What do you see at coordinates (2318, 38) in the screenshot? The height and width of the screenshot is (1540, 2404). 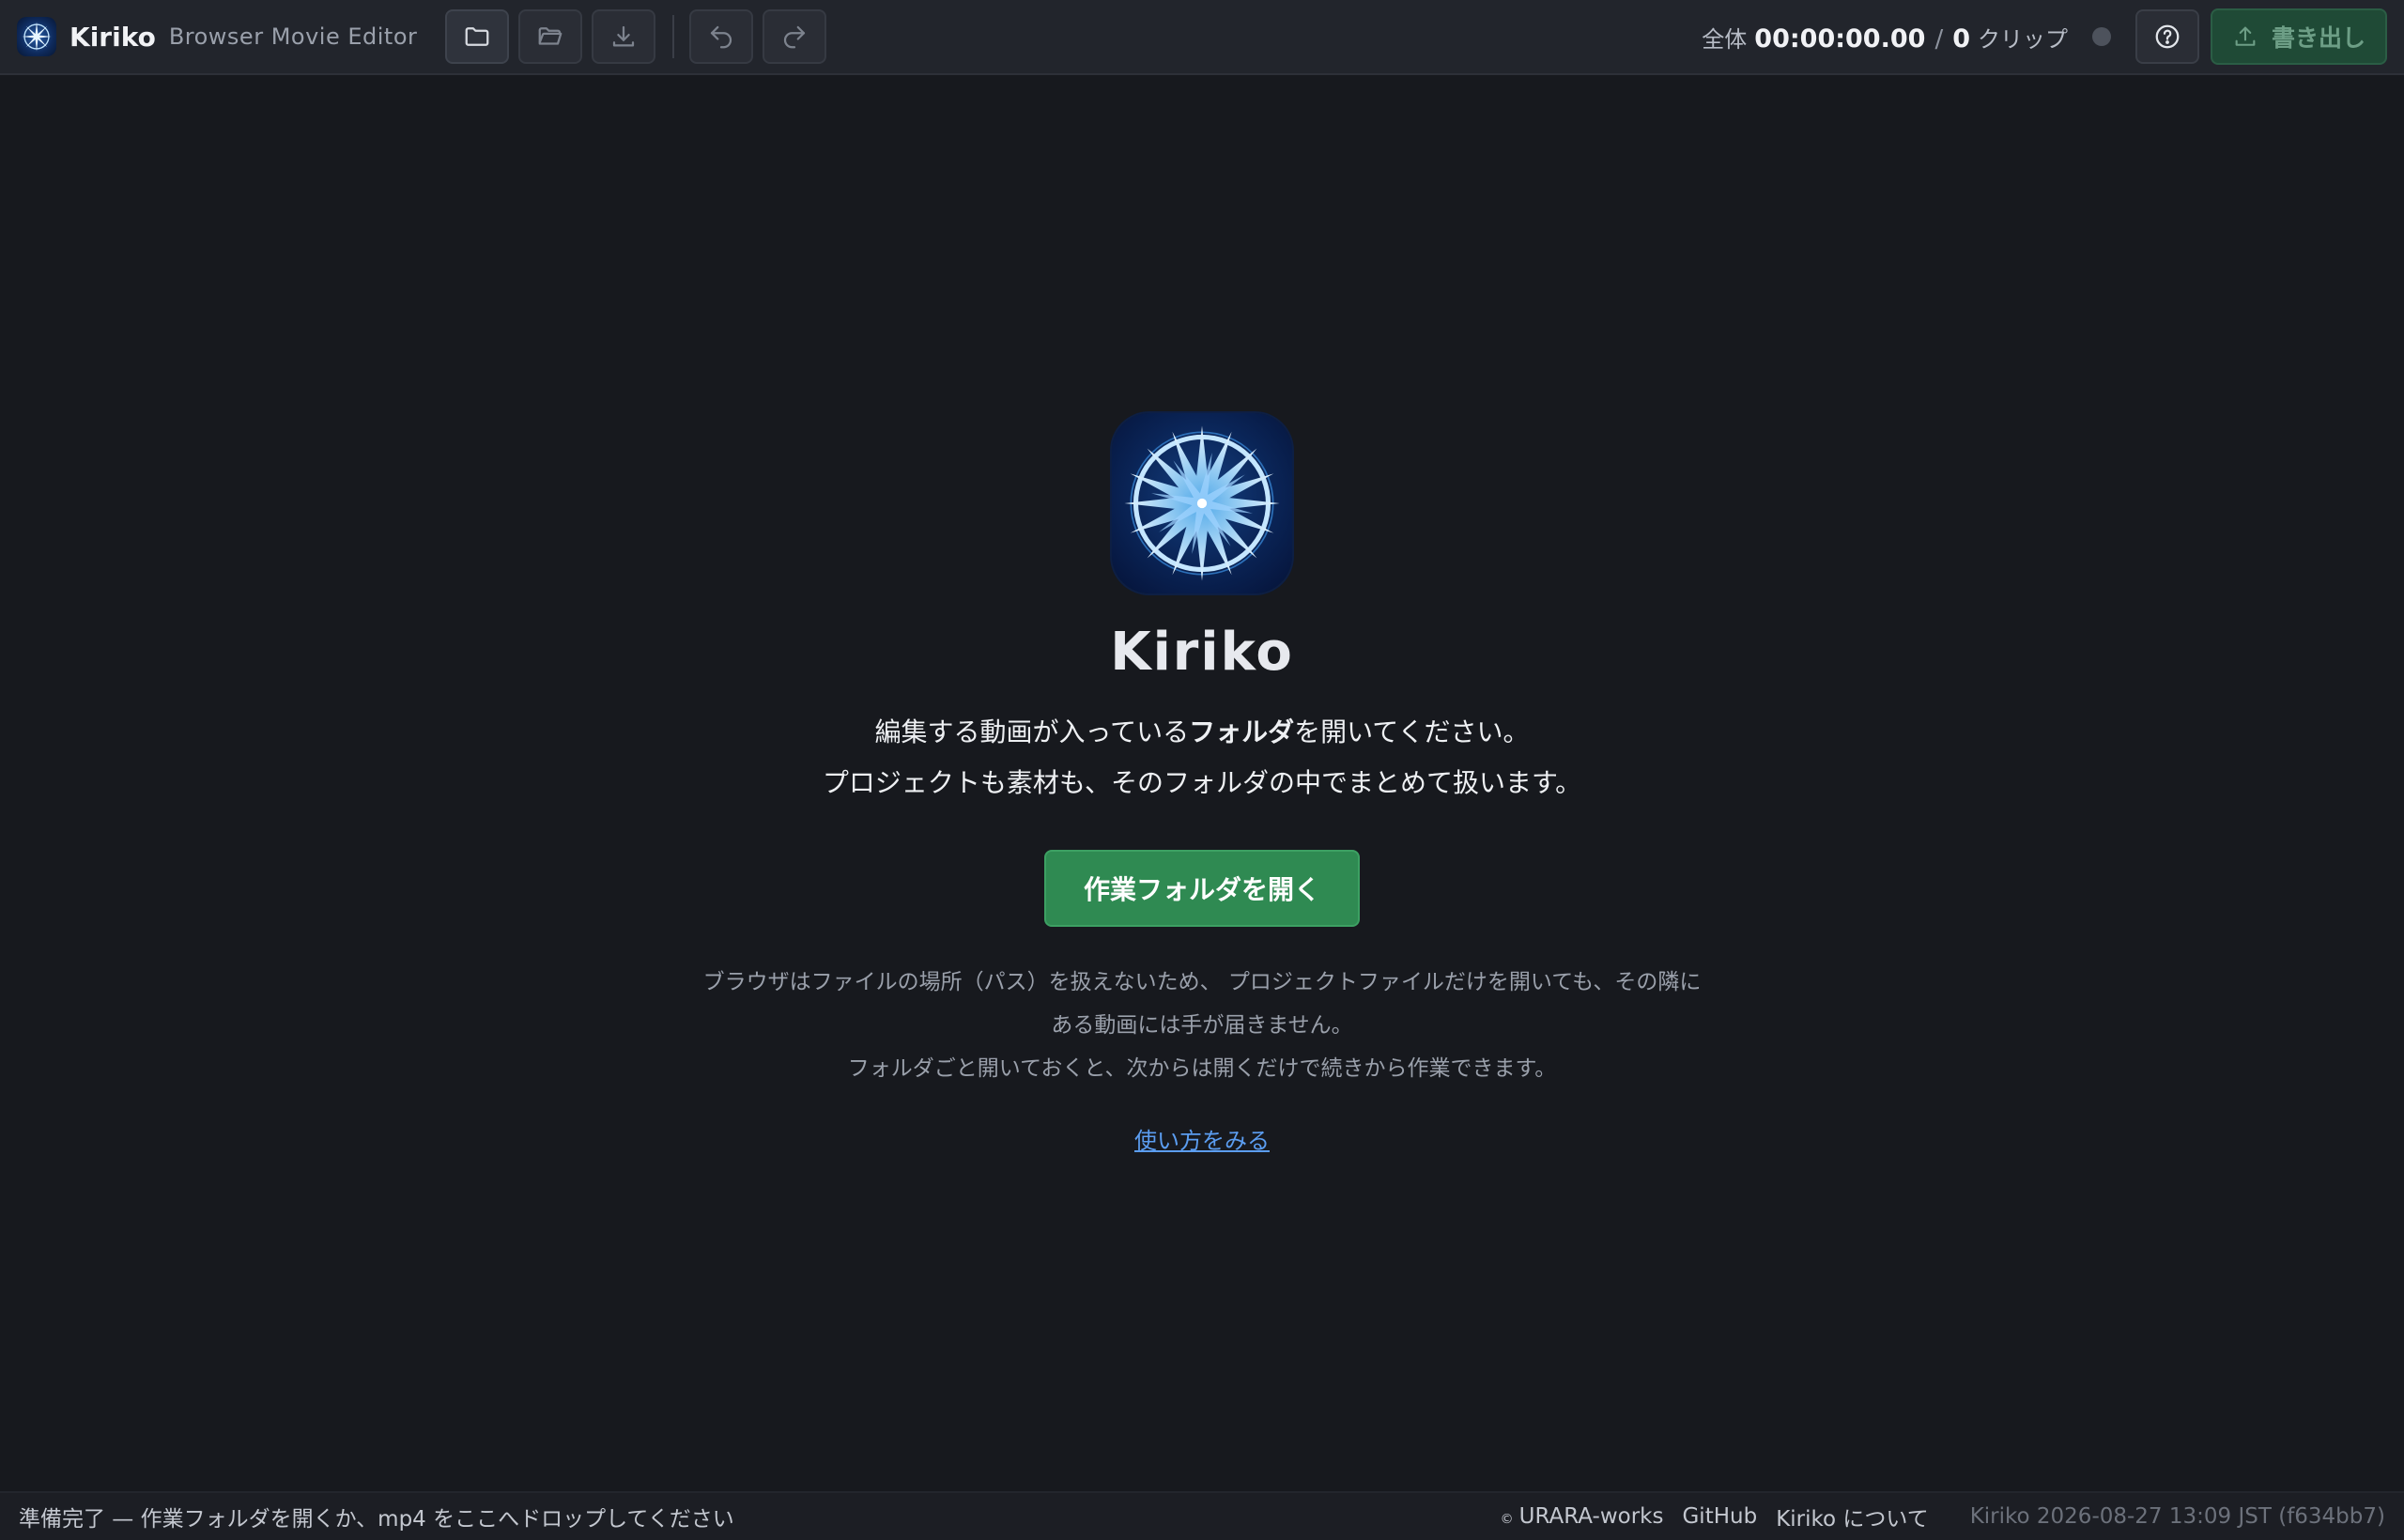 I see `export-label: 書き出し` at bounding box center [2318, 38].